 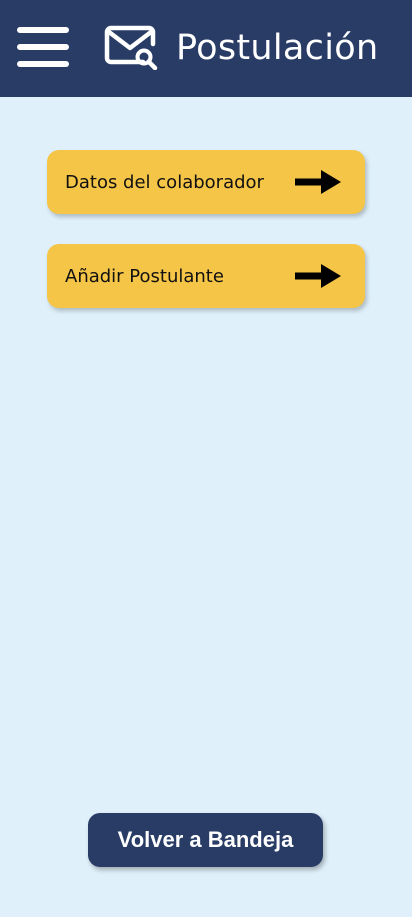 I want to click on app-header: Postulación, so click(x=206, y=48).